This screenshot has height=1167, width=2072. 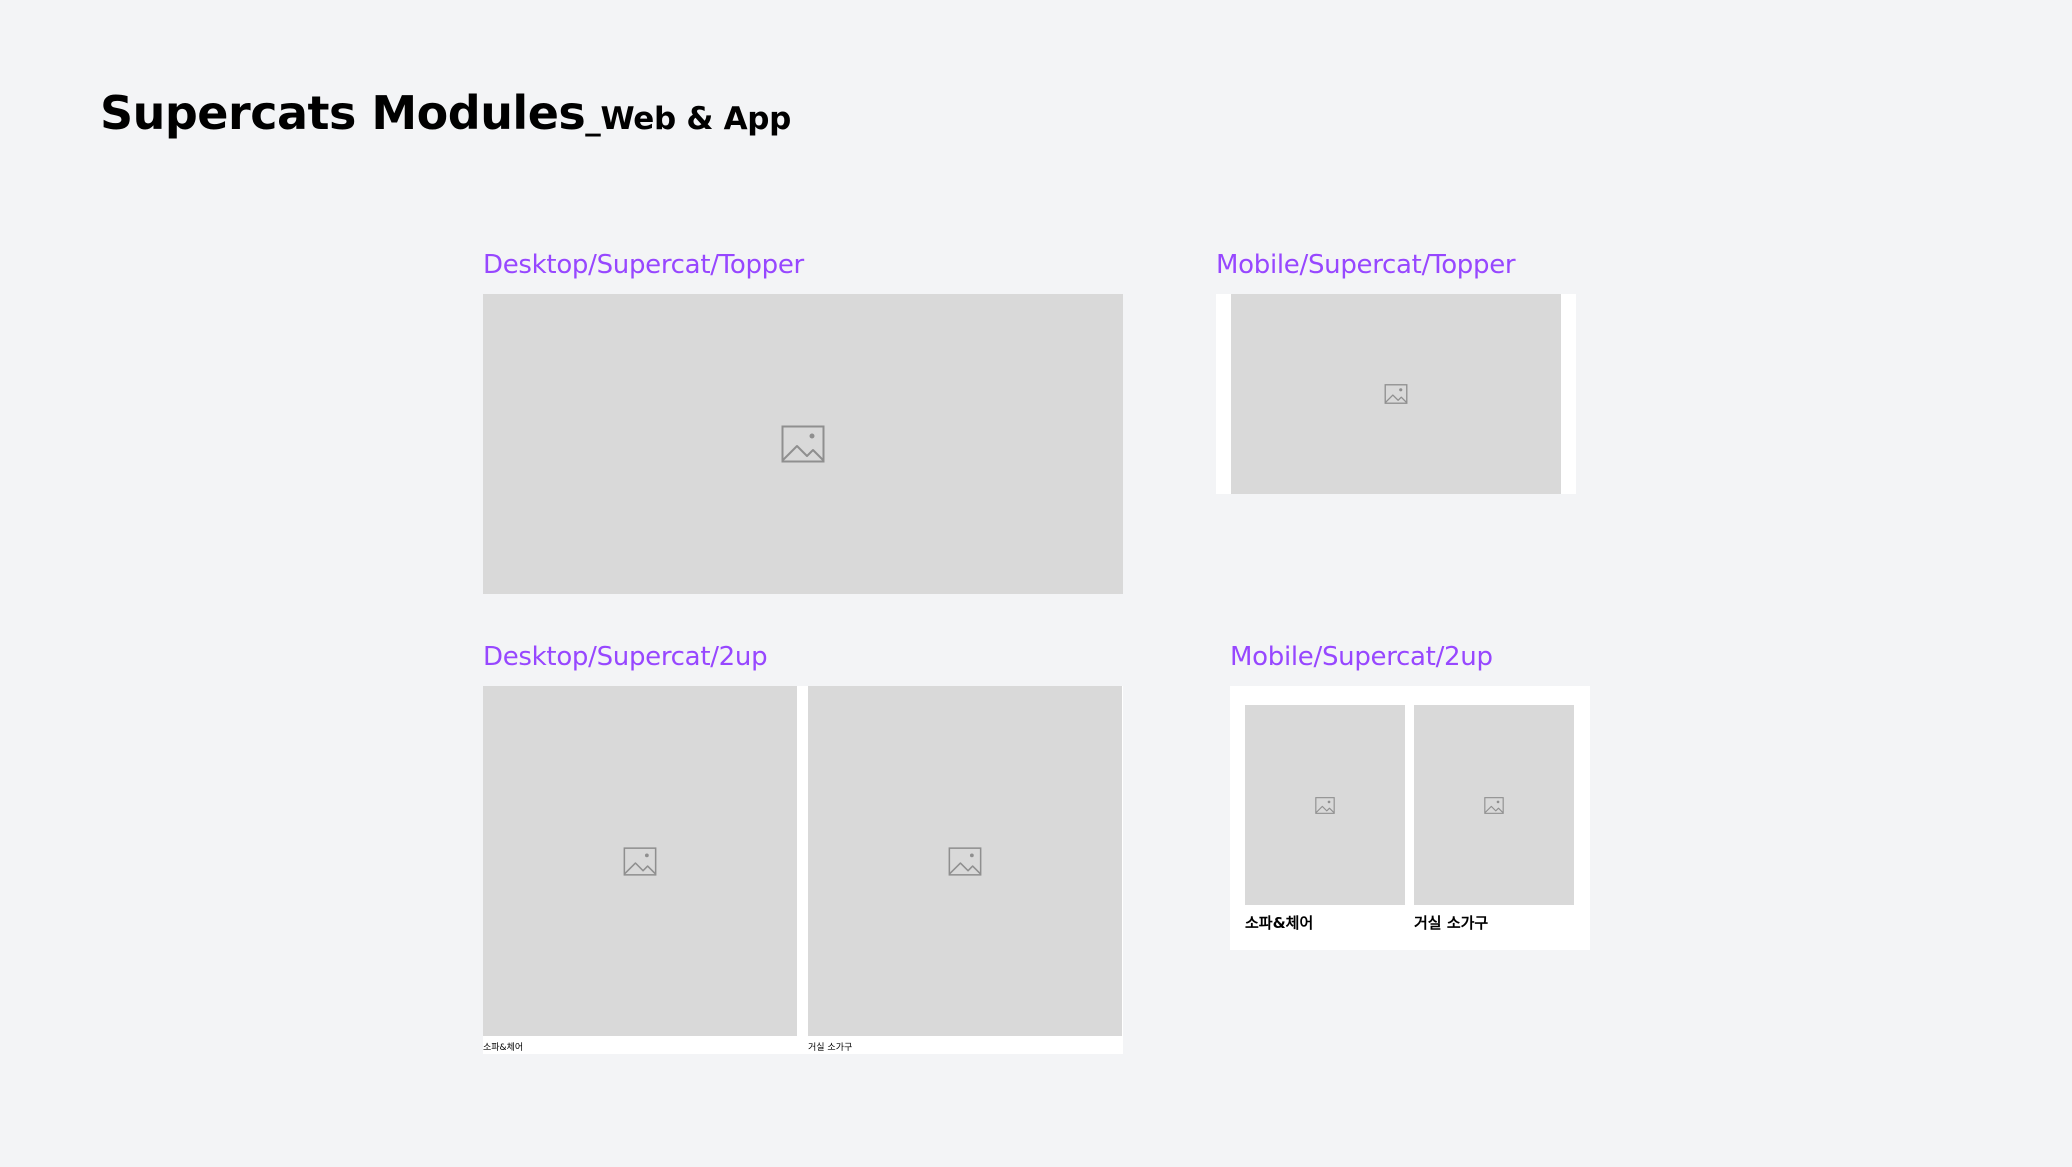 I want to click on mobile-topper-image, so click(x=1396, y=394).